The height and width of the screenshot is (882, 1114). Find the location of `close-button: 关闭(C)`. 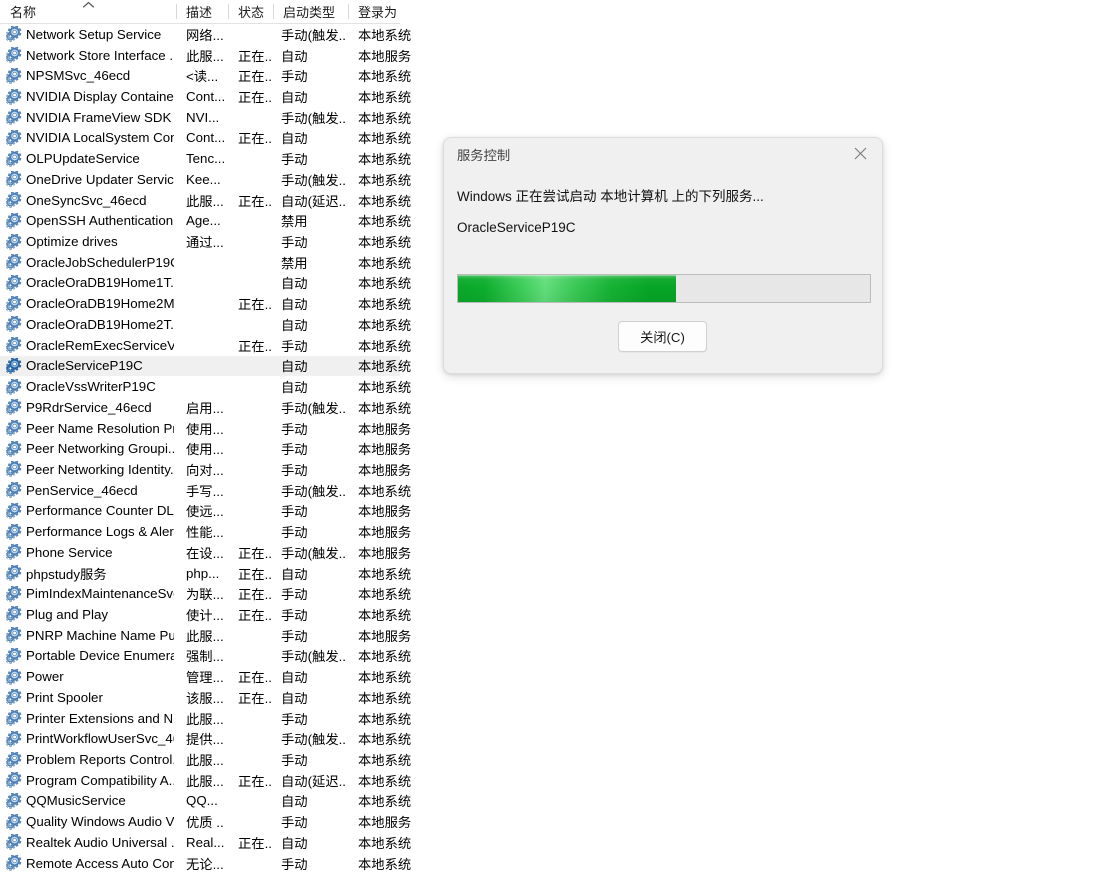

close-button: 关闭(C) is located at coordinates (662, 336).